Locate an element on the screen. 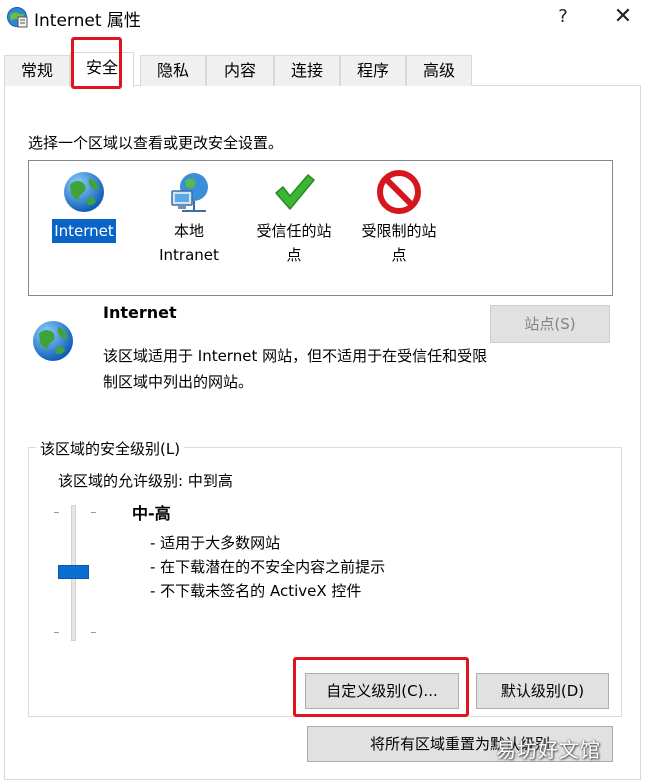 Image resolution: width=647 pixels, height=780 pixels. level-description-item: - 在下载潜在的不安全内容之前提示 is located at coordinates (268, 567).